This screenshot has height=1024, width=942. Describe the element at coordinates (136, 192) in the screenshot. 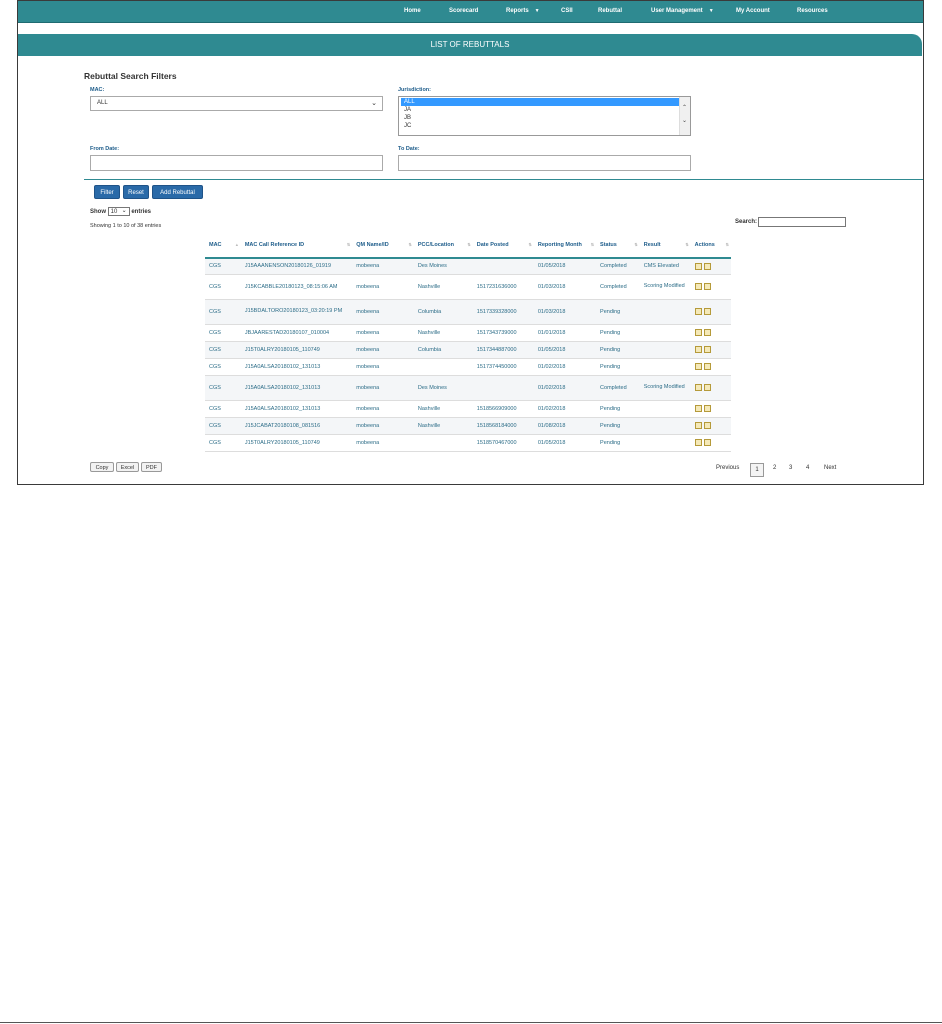

I see `reset-button: Reset` at that location.